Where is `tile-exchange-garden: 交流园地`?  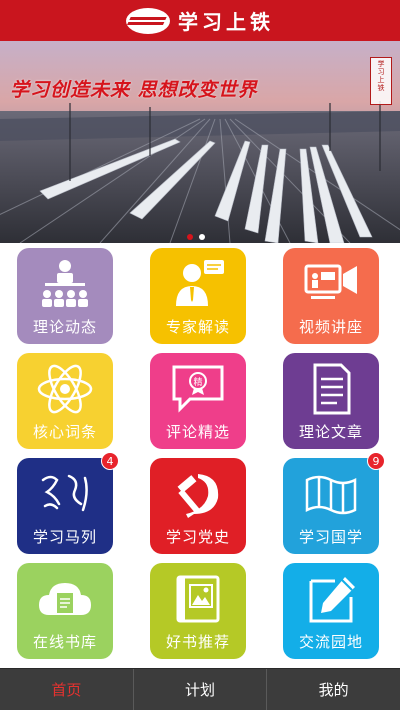
tile-exchange-garden: 交流园地 is located at coordinates (331, 611).